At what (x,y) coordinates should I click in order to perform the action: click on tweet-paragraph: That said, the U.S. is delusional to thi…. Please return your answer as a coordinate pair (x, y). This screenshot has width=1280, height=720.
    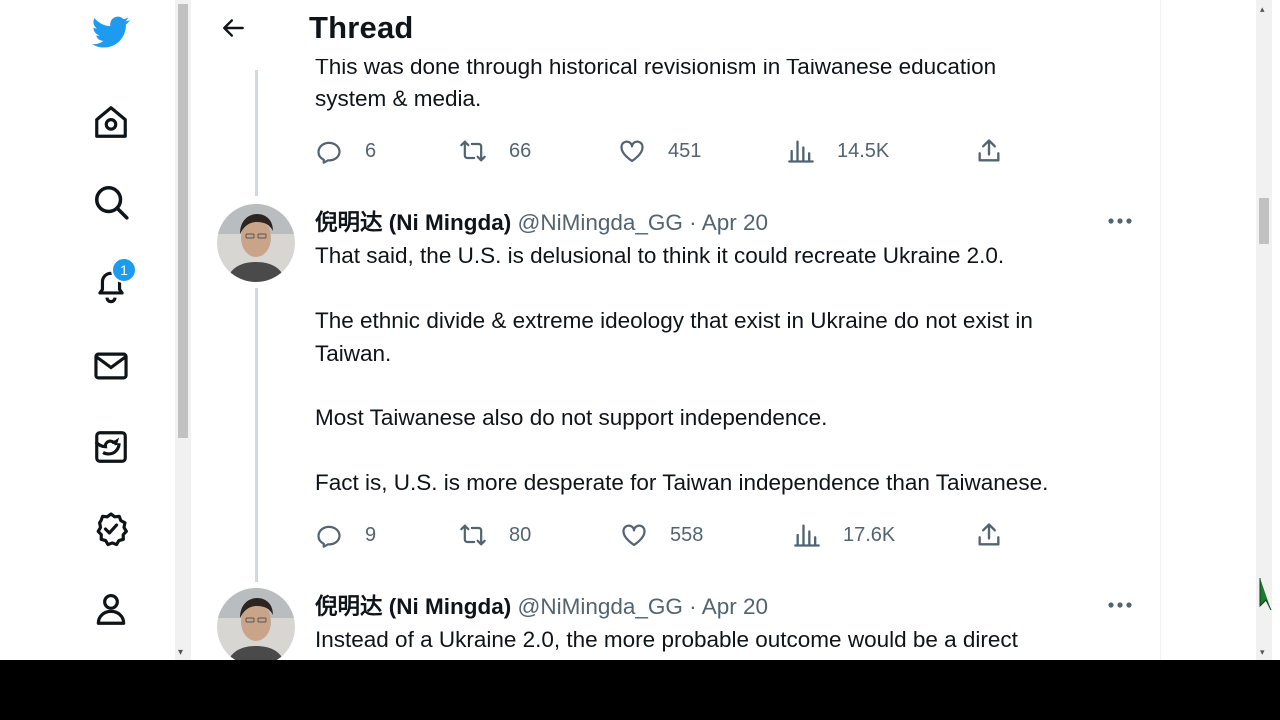
    Looking at the image, I should click on (660, 255).